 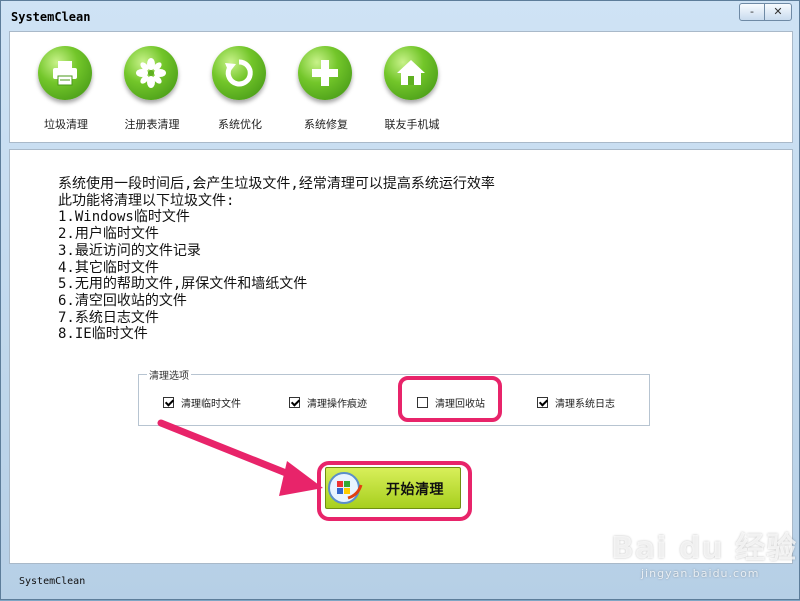 I want to click on description-line: 4.其它临时文件, so click(x=108, y=267).